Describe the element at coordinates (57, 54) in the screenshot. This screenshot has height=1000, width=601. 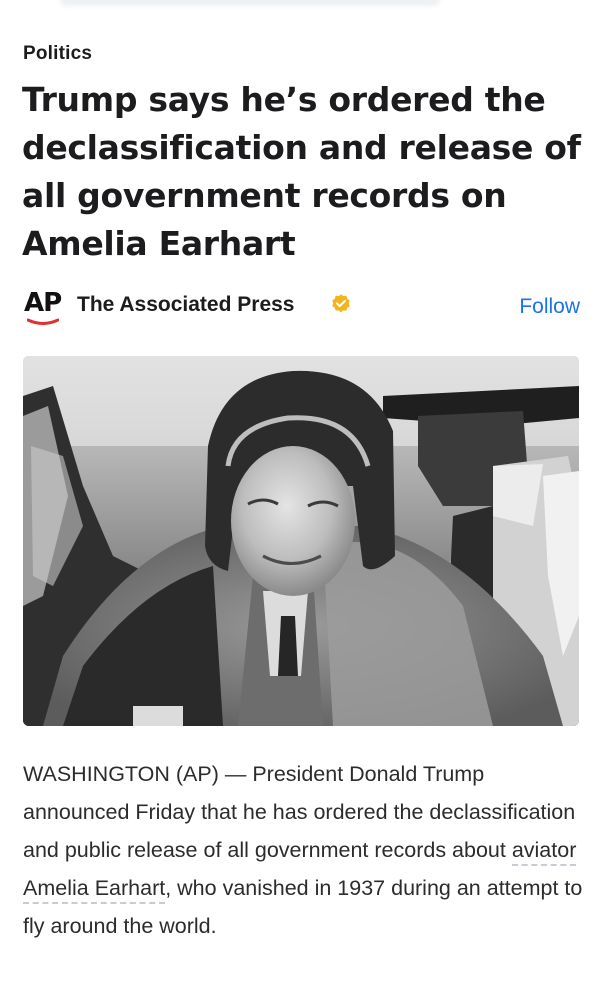
I see `category-label: Politics` at that location.